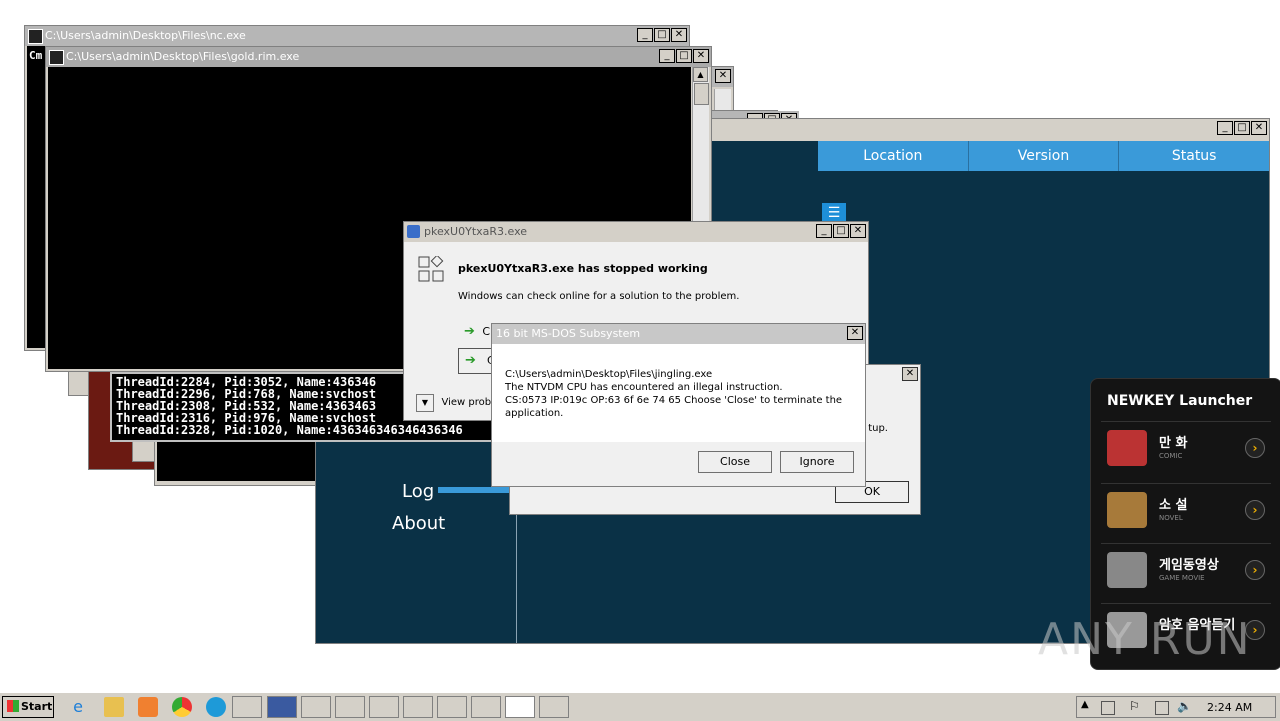 The width and height of the screenshot is (1280, 721). Describe the element at coordinates (1171, 518) in the screenshot. I see `newkey-item-sub: NOVEL` at that location.